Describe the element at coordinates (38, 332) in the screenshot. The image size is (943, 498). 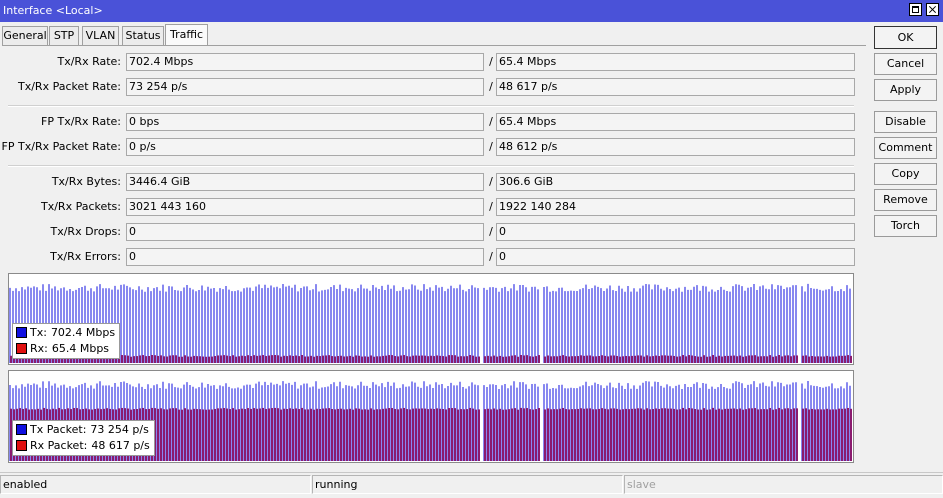
I see `legend-tx-label: Tx:` at that location.